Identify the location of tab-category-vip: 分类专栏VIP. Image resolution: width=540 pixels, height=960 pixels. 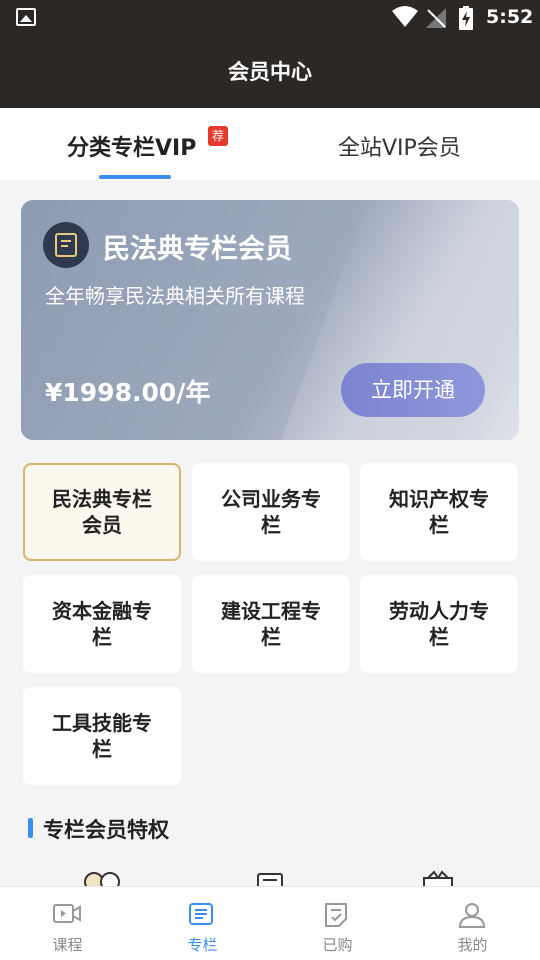
(131, 146).